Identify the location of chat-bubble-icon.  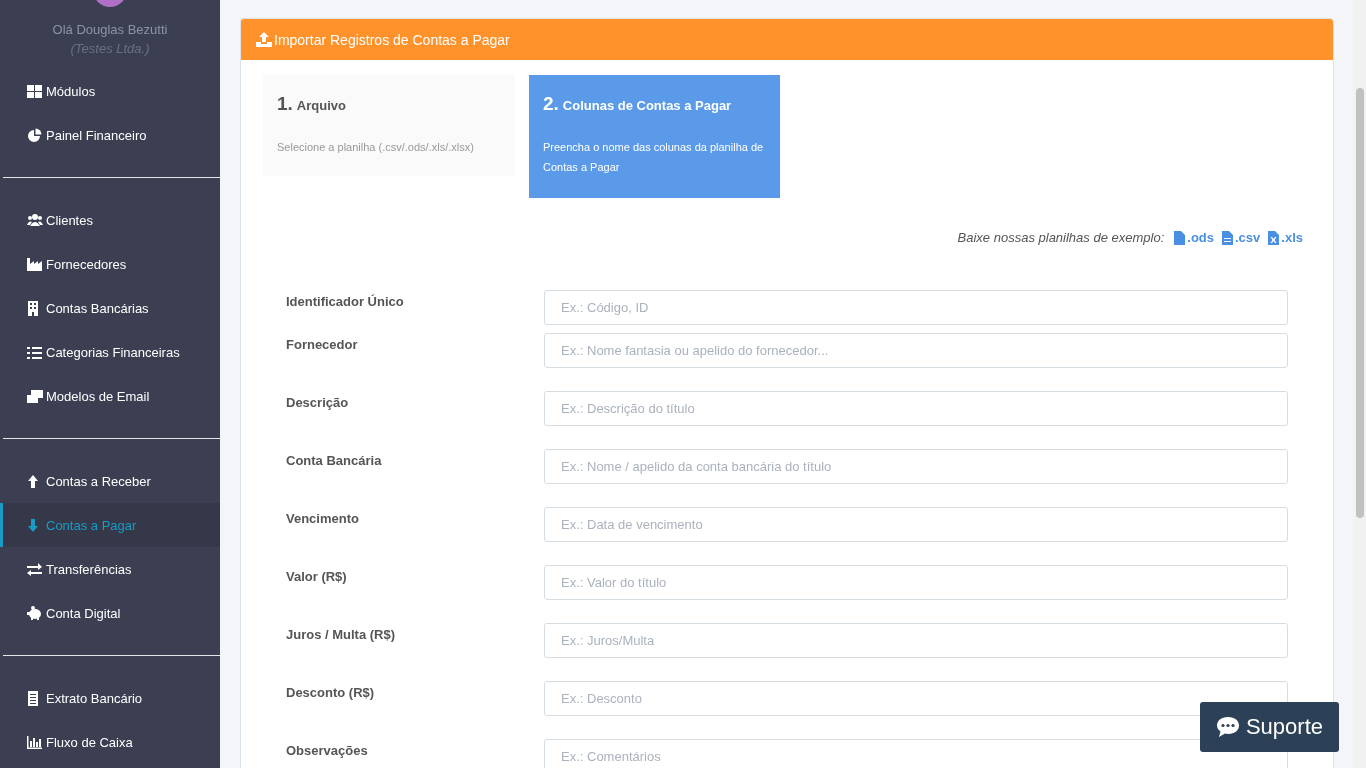
(1227, 727).